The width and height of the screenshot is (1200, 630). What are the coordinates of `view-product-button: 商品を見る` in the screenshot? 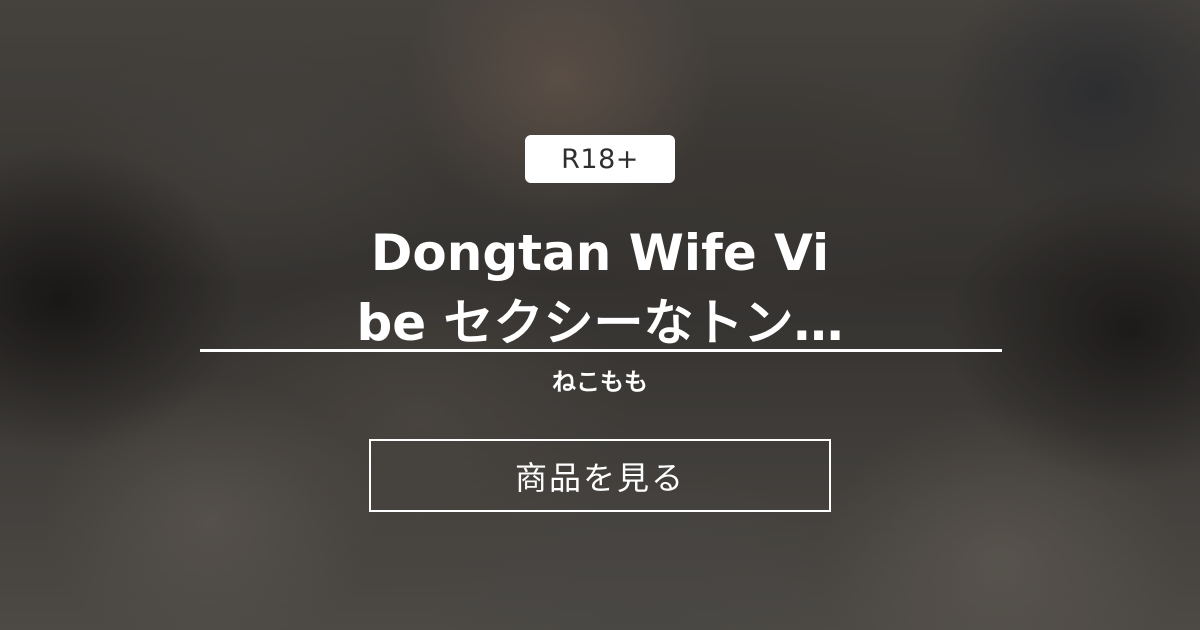 It's located at (600, 475).